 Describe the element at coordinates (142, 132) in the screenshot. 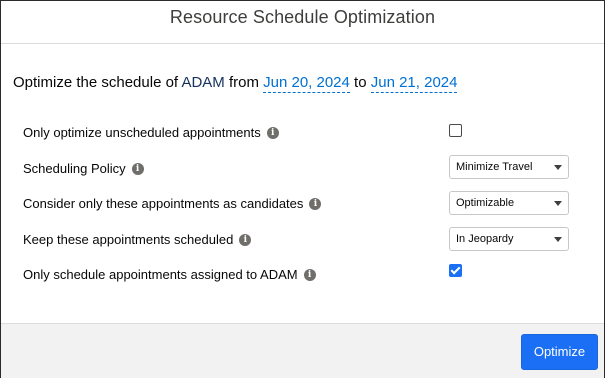

I see `unscheduled-label: Only optimize unscheduled appointments` at that location.